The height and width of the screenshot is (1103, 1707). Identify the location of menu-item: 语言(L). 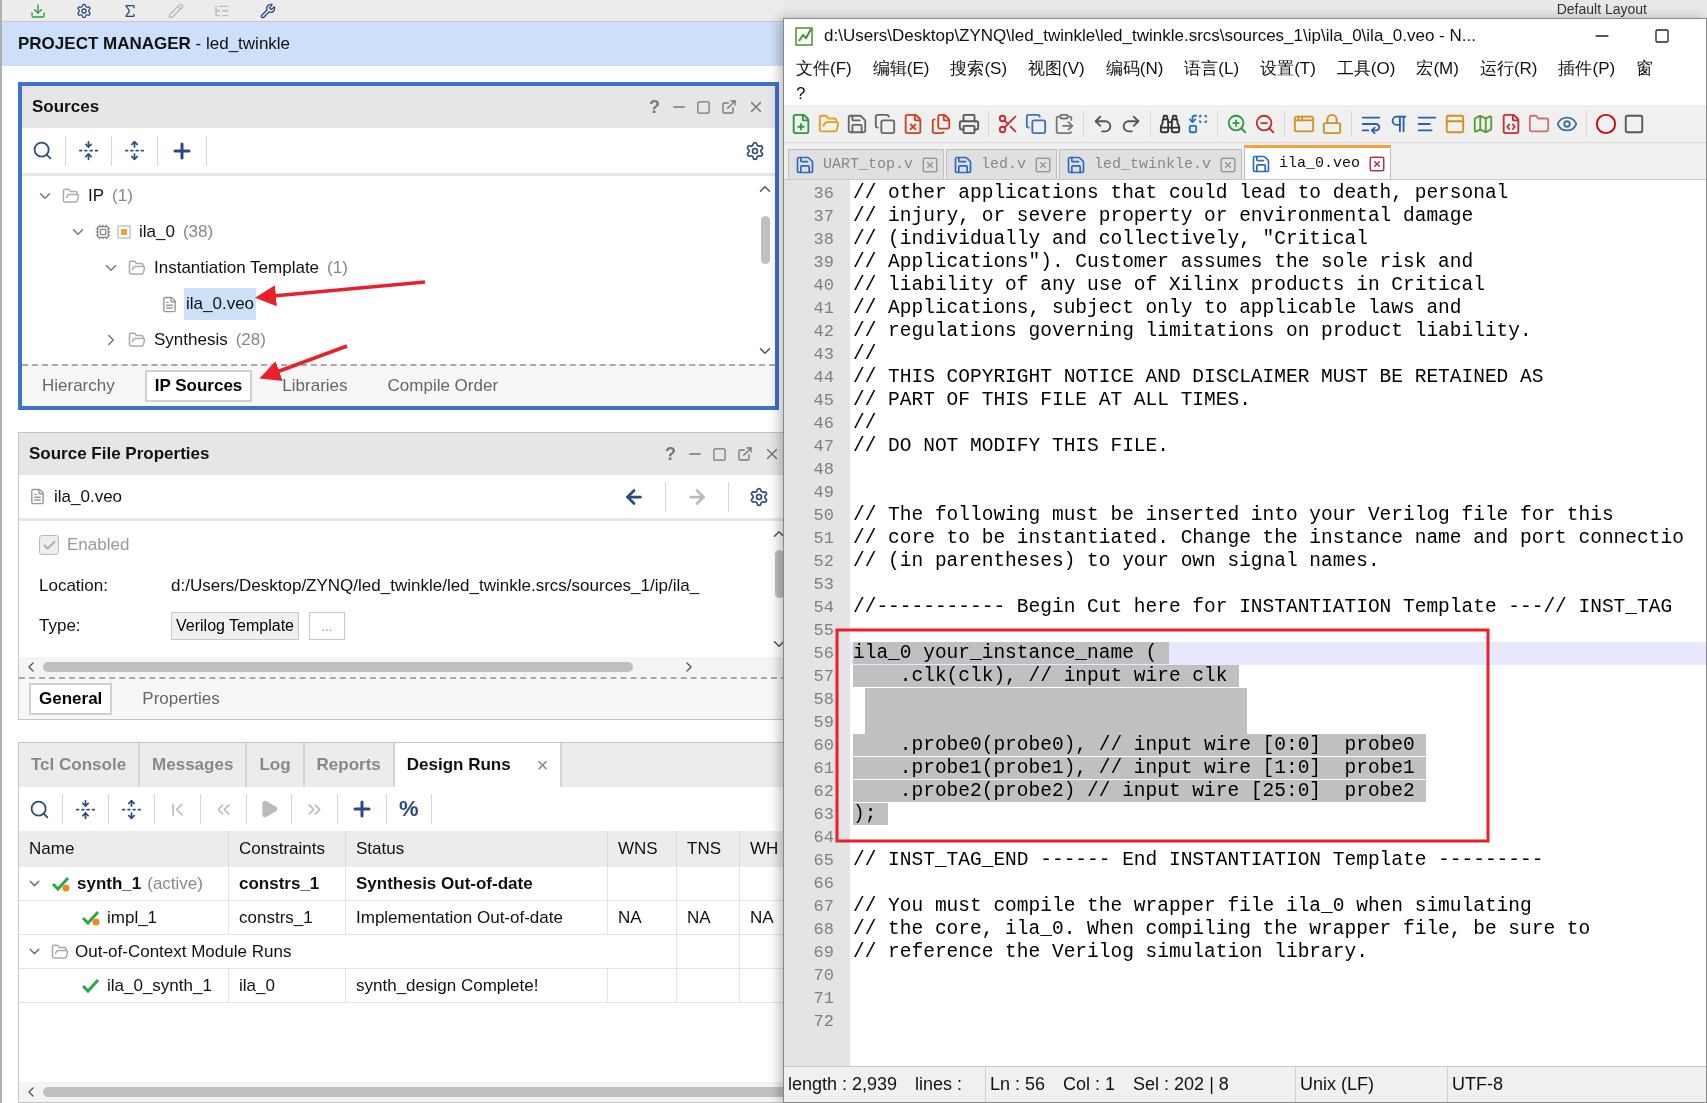
(1212, 68).